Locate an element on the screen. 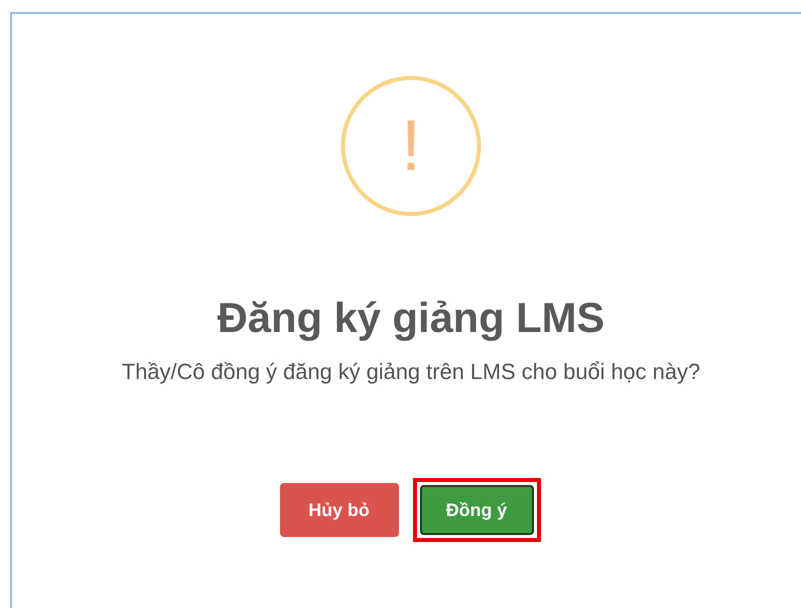 The height and width of the screenshot is (608, 801). confirm-button: Đồng ý is located at coordinates (477, 510).